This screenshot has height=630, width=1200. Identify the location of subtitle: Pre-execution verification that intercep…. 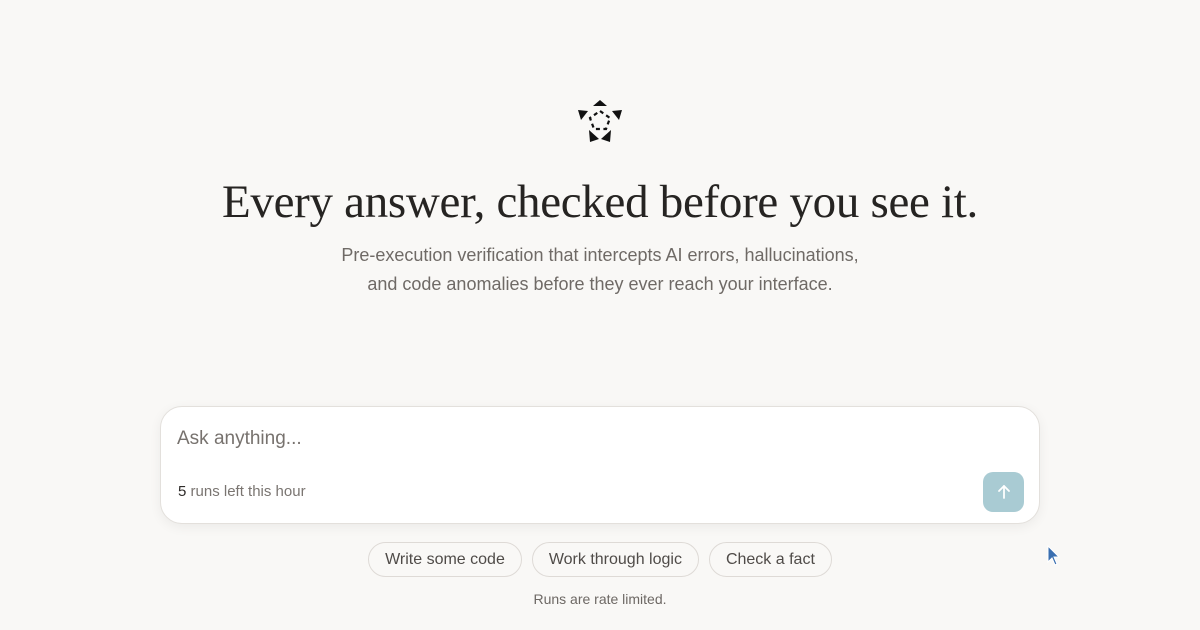
(600, 269).